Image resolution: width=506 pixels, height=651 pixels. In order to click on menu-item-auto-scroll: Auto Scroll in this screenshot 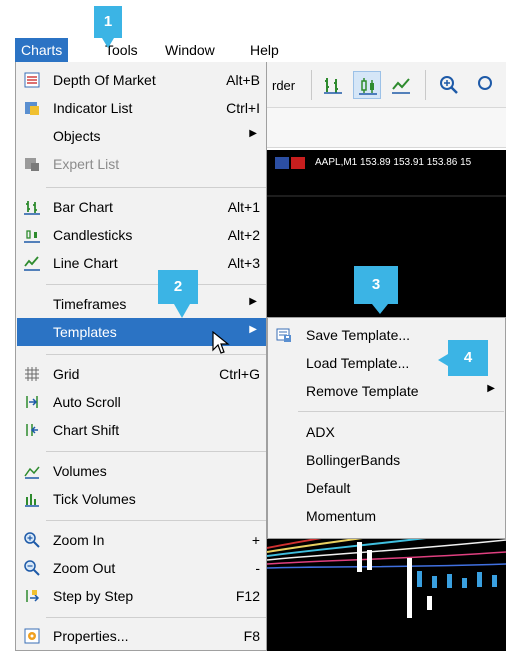, I will do `click(141, 402)`.